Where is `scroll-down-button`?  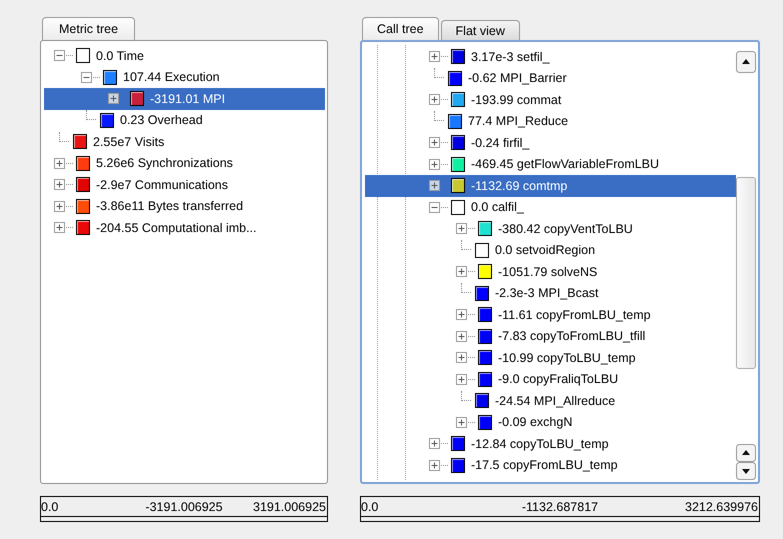
scroll-down-button is located at coordinates (746, 471).